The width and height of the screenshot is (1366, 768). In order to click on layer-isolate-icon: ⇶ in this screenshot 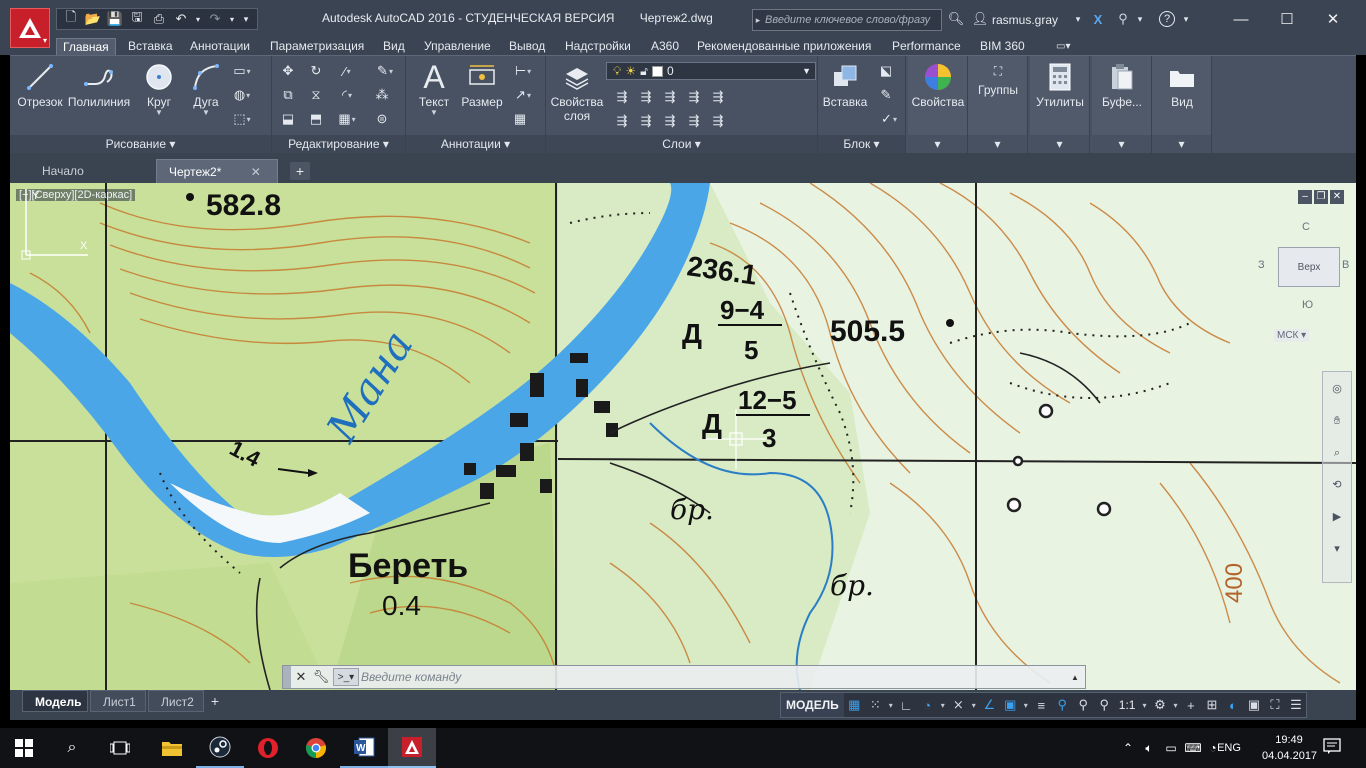, I will do `click(646, 97)`.